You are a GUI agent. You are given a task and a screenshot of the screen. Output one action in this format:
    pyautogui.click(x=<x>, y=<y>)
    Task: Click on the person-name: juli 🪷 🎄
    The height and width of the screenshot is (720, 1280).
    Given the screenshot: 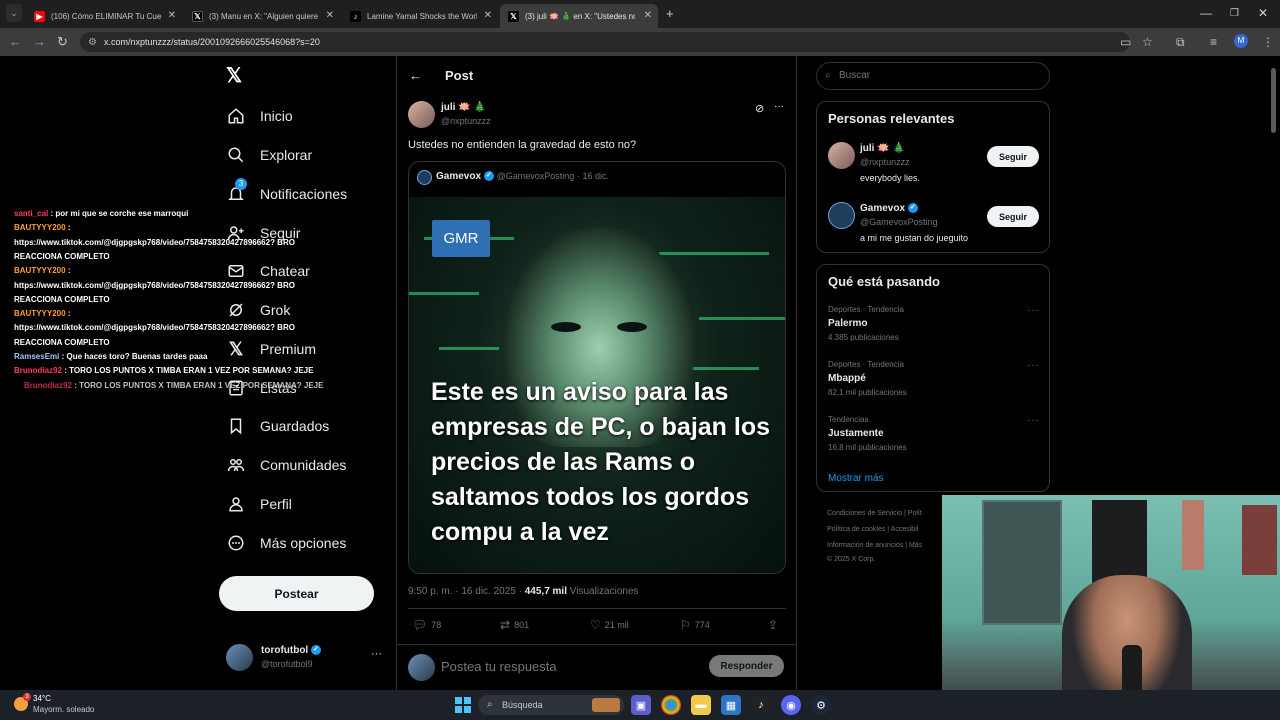 What is the action you would take?
    pyautogui.click(x=882, y=148)
    